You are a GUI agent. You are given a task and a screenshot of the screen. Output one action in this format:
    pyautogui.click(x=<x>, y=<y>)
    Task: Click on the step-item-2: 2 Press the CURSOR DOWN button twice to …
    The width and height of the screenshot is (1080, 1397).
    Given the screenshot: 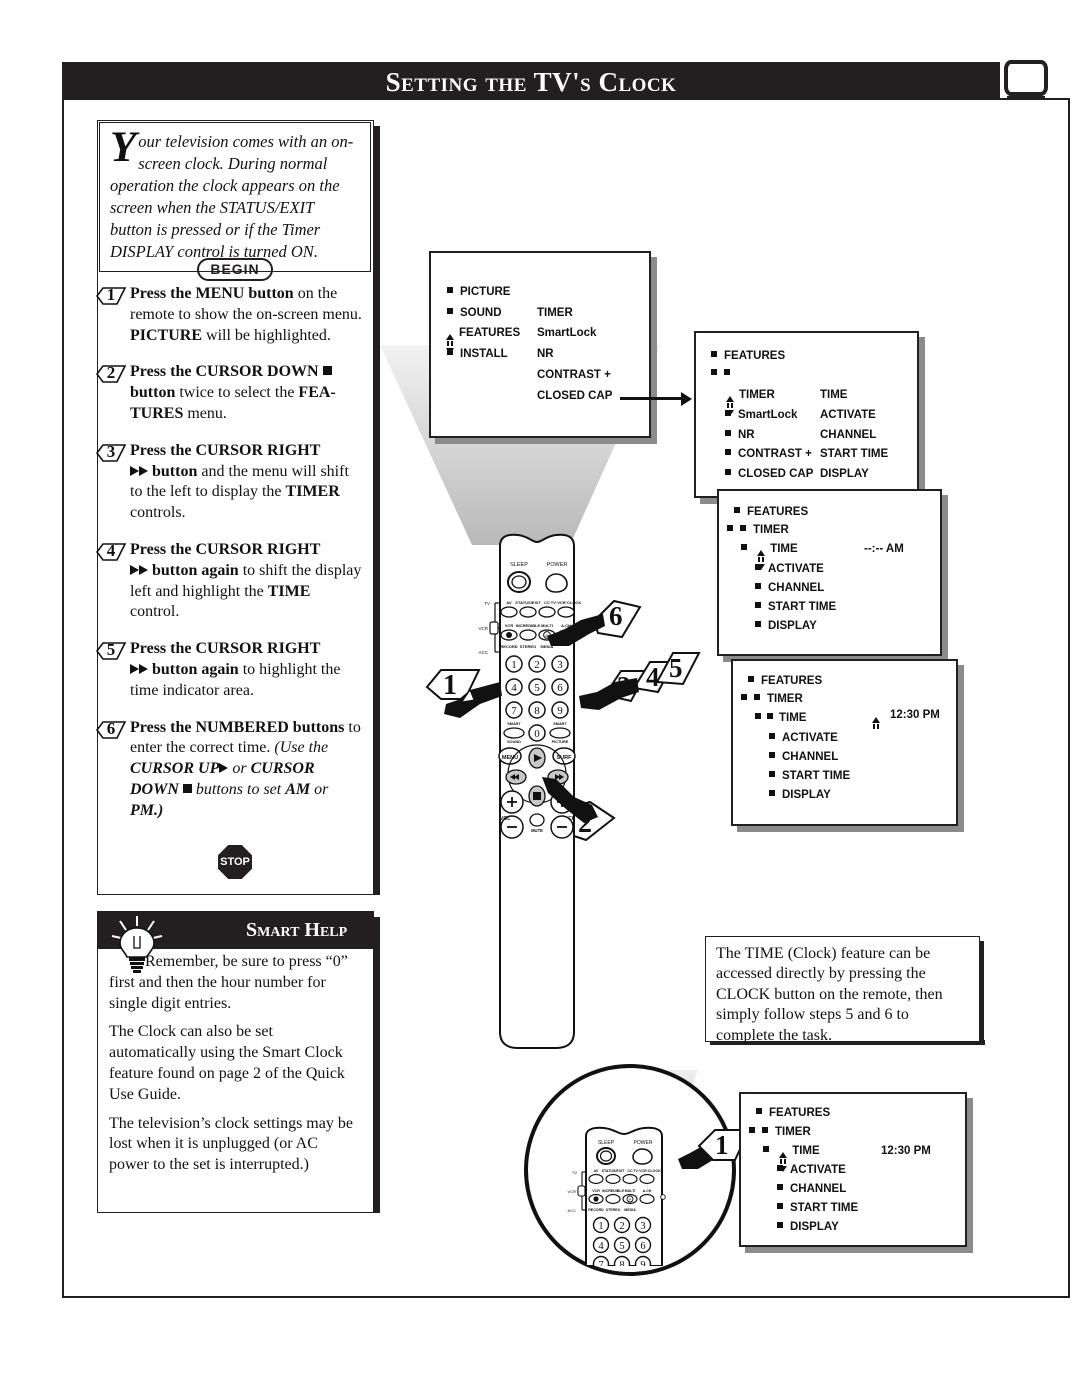 What is the action you would take?
    pyautogui.click(x=234, y=393)
    